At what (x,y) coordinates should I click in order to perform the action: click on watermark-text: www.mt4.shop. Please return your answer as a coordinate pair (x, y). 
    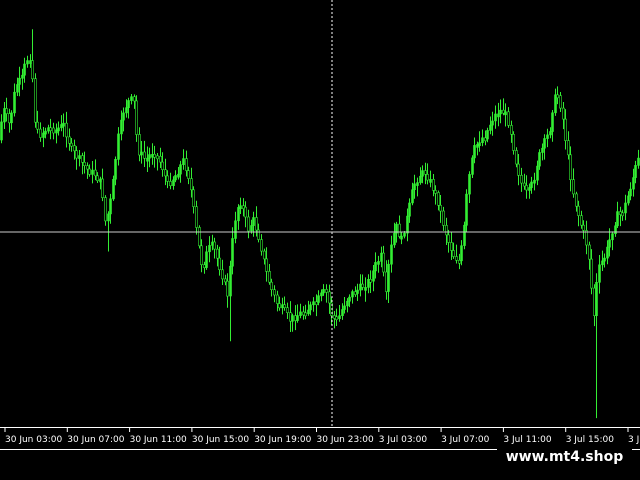
    Looking at the image, I should click on (564, 457).